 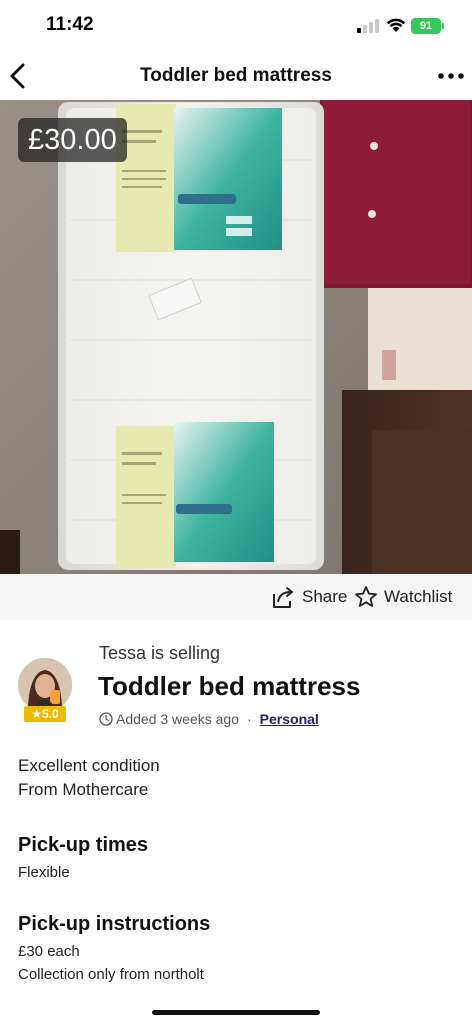 What do you see at coordinates (89, 778) in the screenshot?
I see `listing-description: Excellent condition From Mothercare` at bounding box center [89, 778].